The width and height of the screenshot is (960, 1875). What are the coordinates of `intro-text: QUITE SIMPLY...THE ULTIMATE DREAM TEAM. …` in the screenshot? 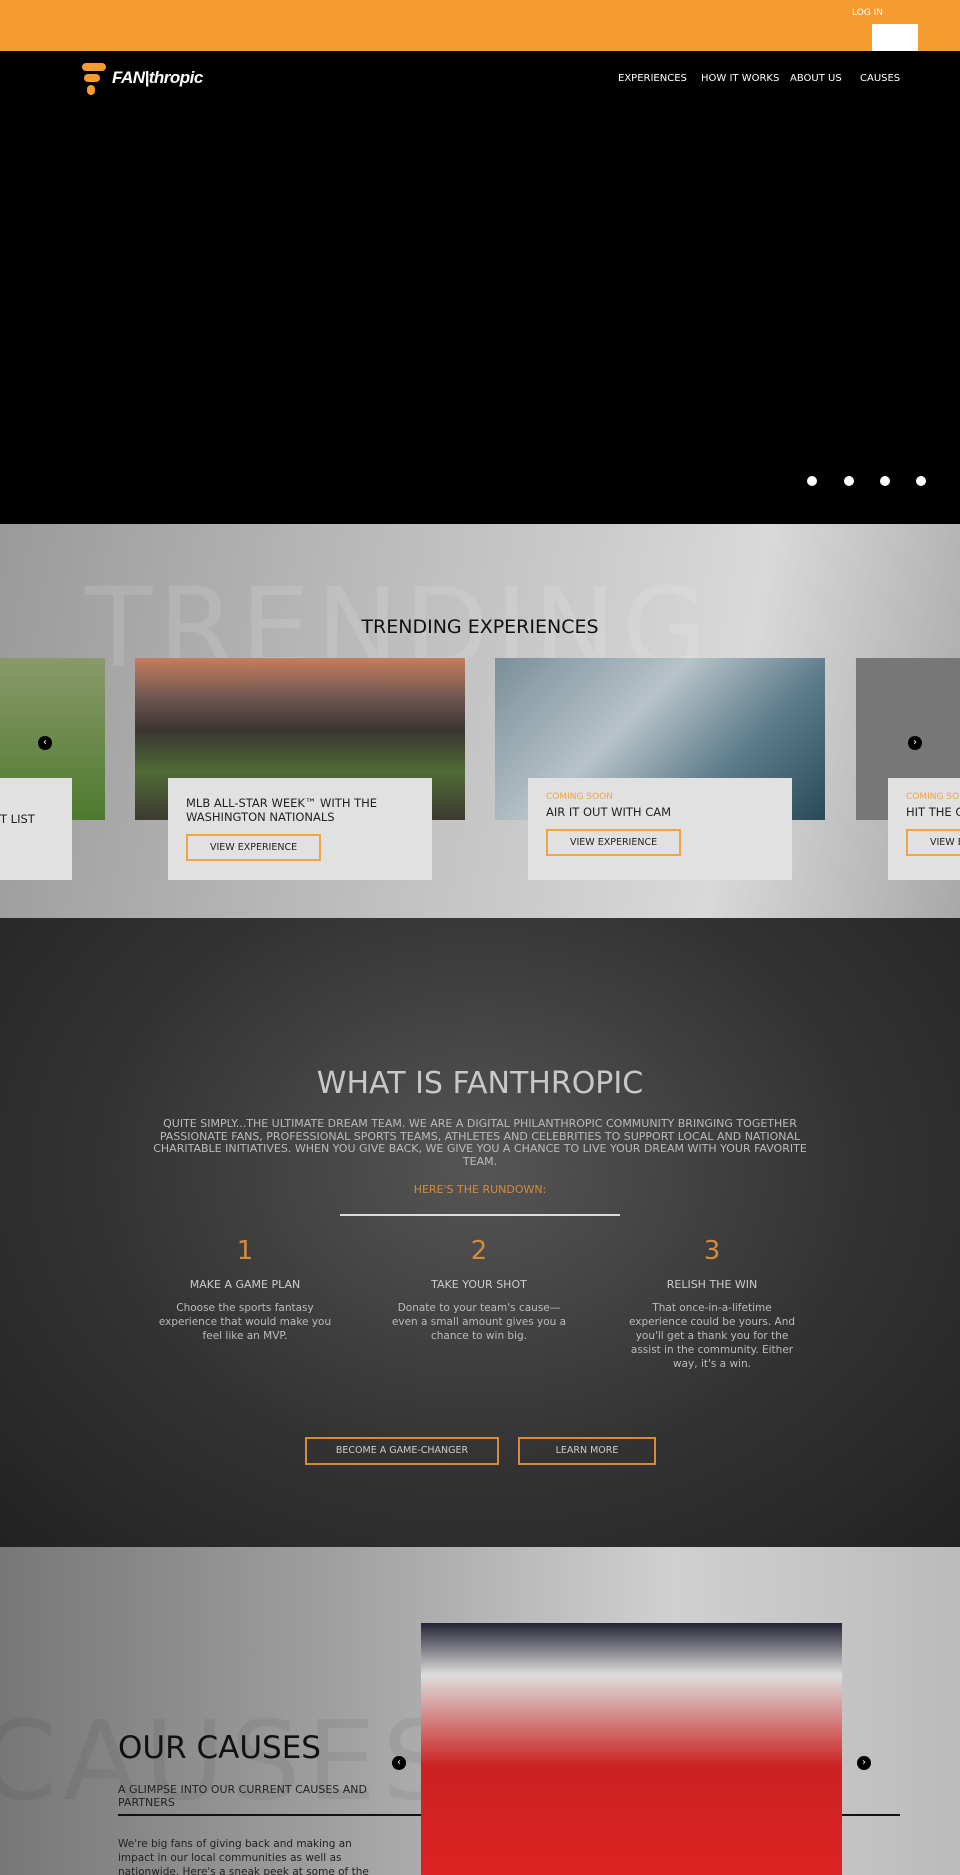 It's located at (480, 1142).